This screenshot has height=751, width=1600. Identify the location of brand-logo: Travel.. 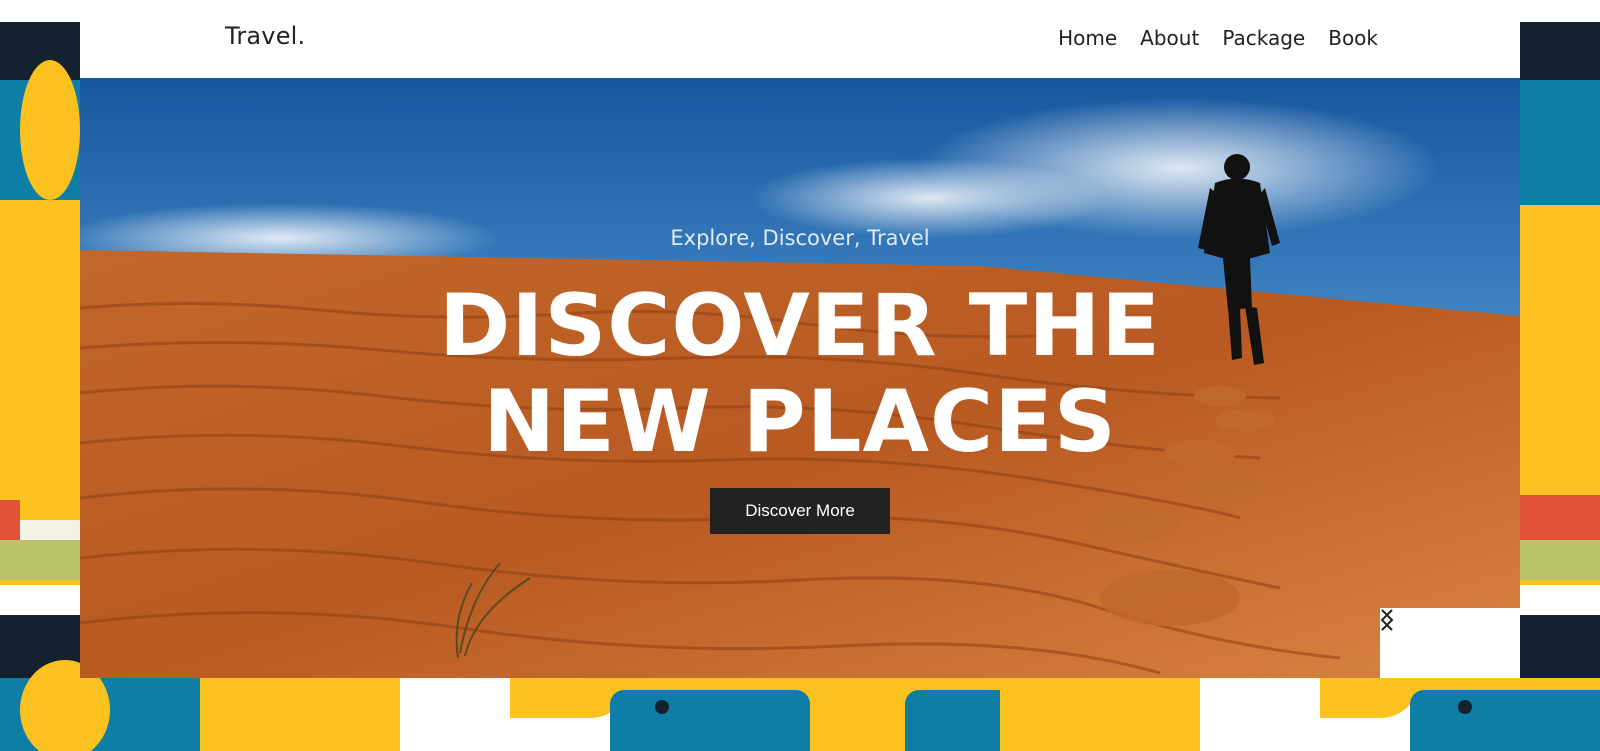
(265, 36).